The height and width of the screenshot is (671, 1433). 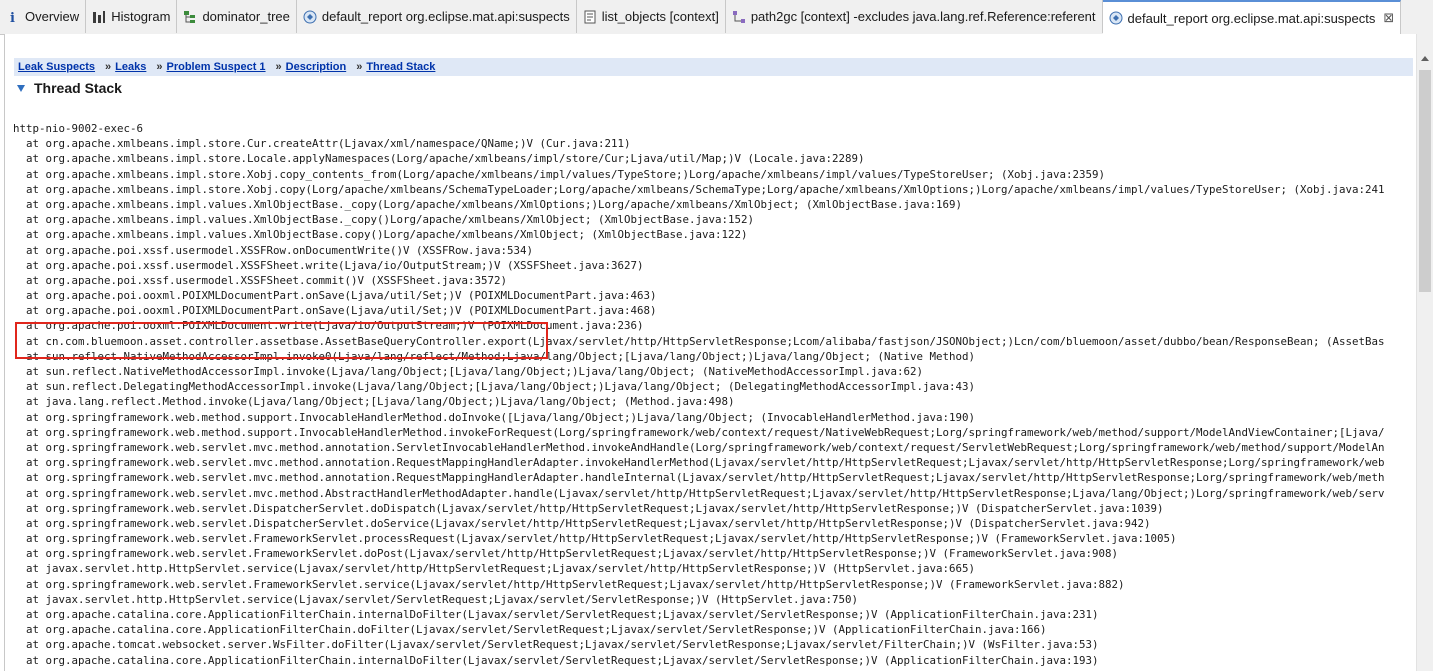 I want to click on tab-overview: i Overview, so click(x=43, y=16).